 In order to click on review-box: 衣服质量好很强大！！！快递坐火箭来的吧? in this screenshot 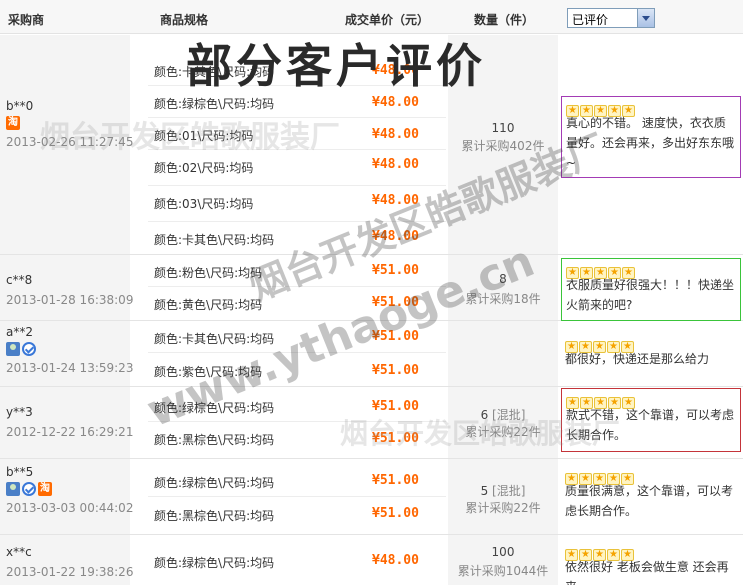, I will do `click(651, 289)`.